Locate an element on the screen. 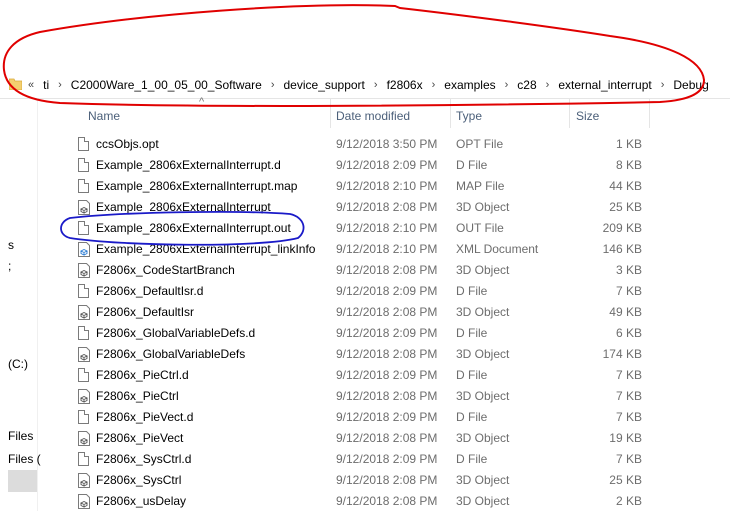 The width and height of the screenshot is (730, 512). file-name: F2806x_GlobalVariableDefs.d is located at coordinates (176, 333).